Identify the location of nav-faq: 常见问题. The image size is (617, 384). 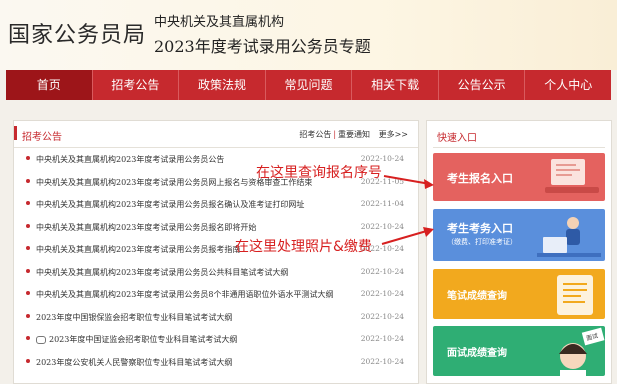
(309, 85).